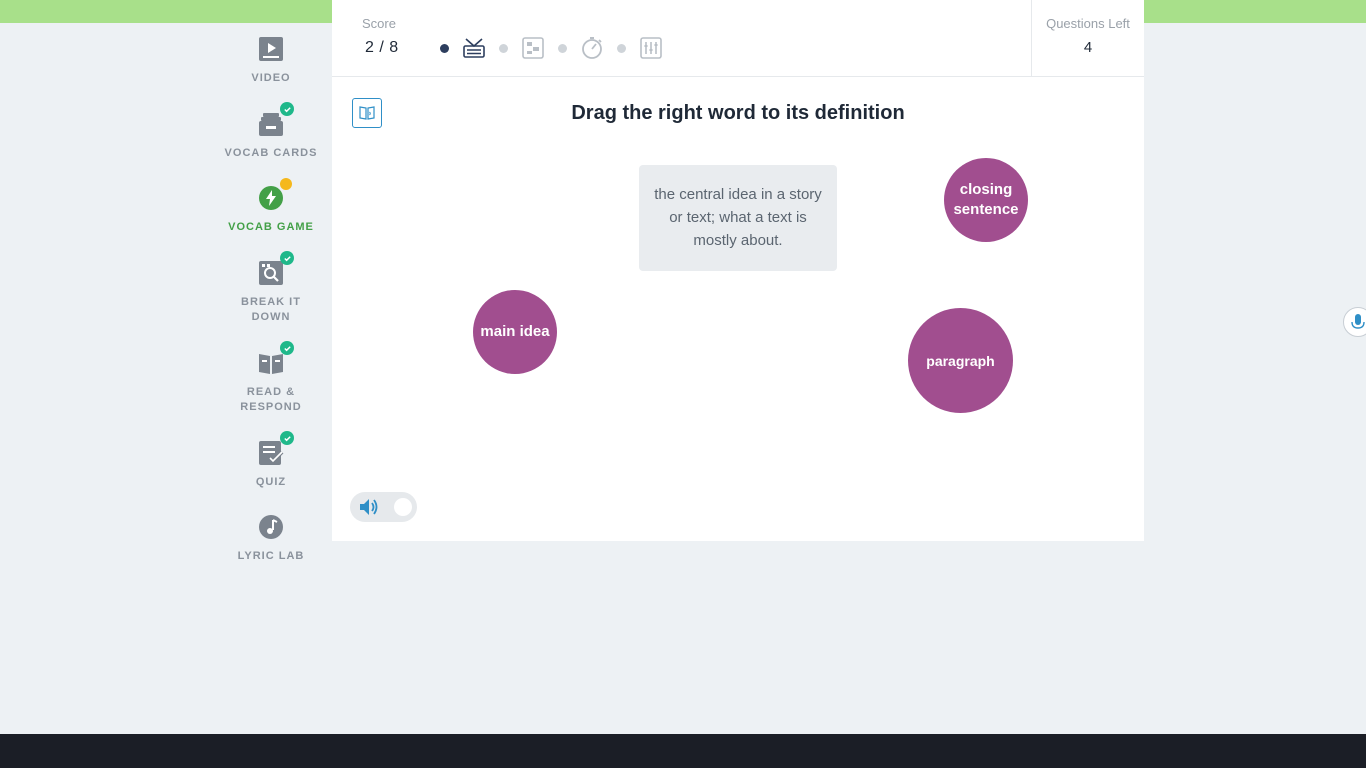 The image size is (1366, 768). What do you see at coordinates (271, 78) in the screenshot?
I see `sidebar-item-label: VIDEO` at bounding box center [271, 78].